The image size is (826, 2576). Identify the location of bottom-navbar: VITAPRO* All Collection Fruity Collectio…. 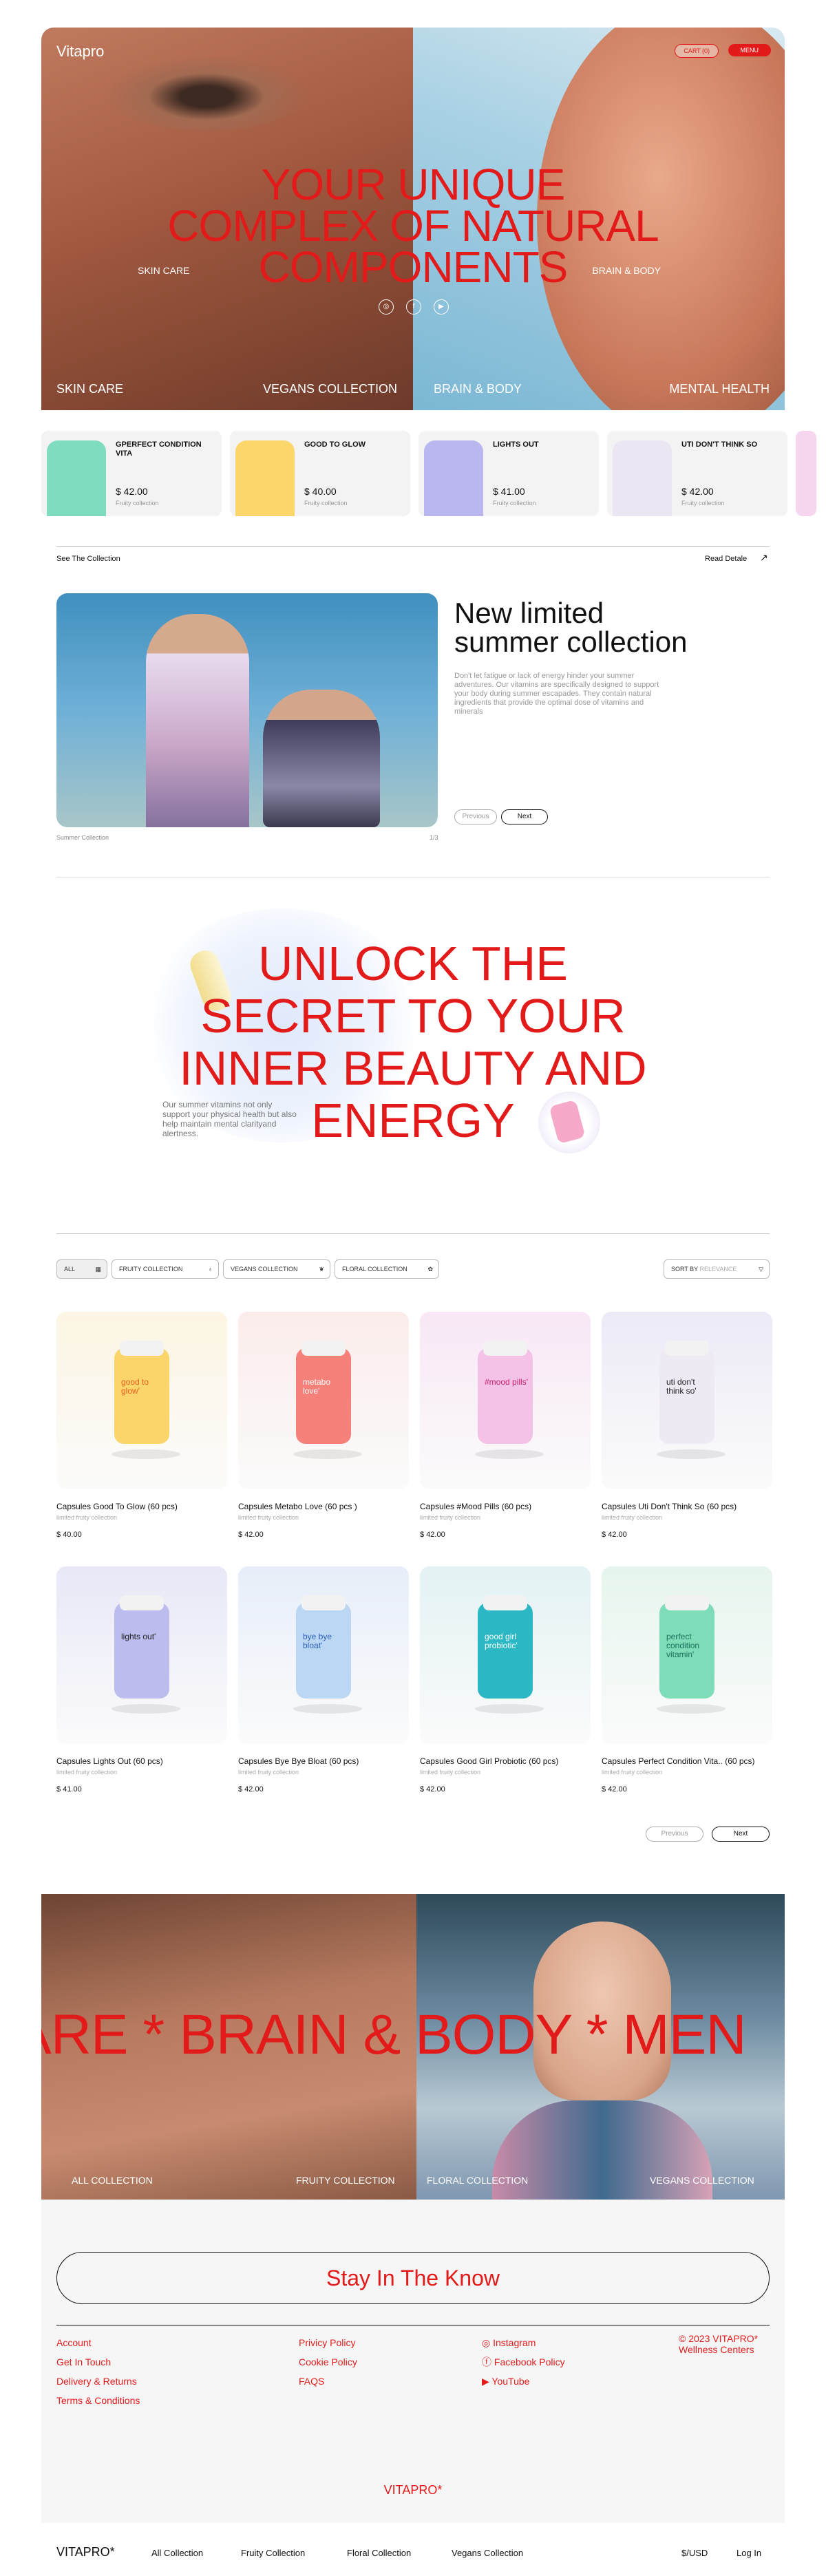
(413, 2549).